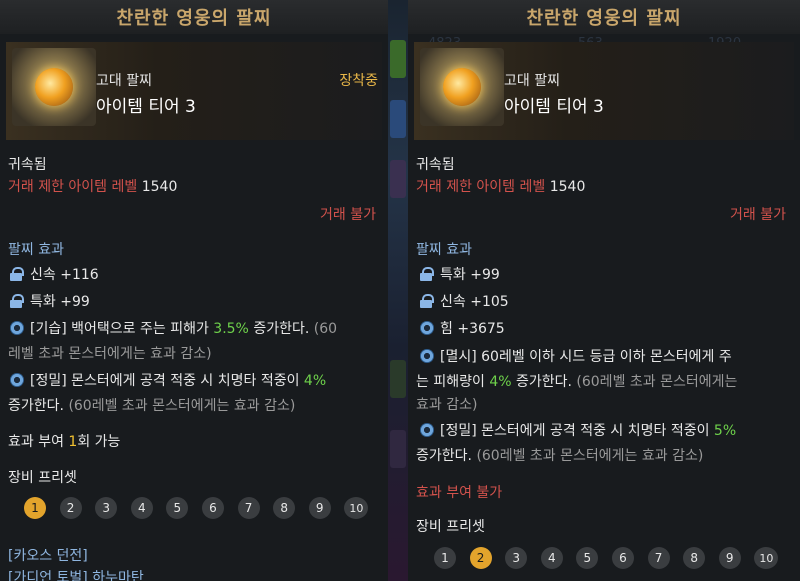  I want to click on special-effect-2: [정밀] 몬스터에게 공격 적중 시 치명타 적중이 5%, so click(578, 430).